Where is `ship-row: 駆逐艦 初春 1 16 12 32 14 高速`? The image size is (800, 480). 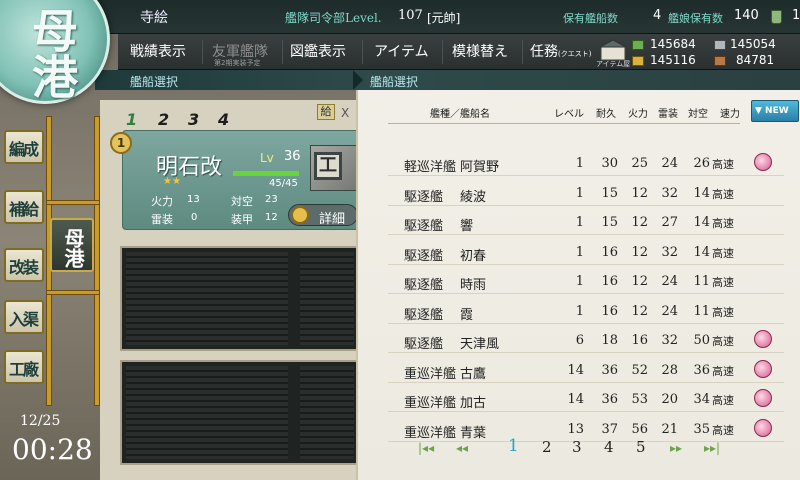 ship-row: 駆逐艦 初春 1 16 12 32 14 高速 is located at coordinates (586, 252).